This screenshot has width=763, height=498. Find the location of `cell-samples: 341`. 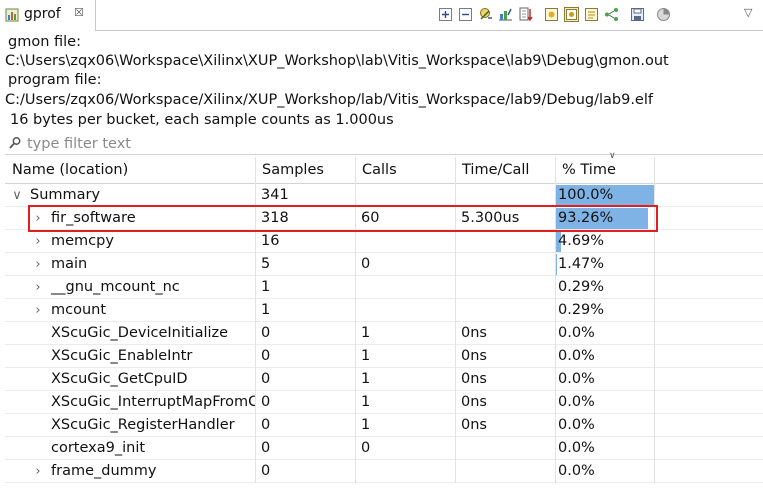

cell-samples: 341 is located at coordinates (306, 195).